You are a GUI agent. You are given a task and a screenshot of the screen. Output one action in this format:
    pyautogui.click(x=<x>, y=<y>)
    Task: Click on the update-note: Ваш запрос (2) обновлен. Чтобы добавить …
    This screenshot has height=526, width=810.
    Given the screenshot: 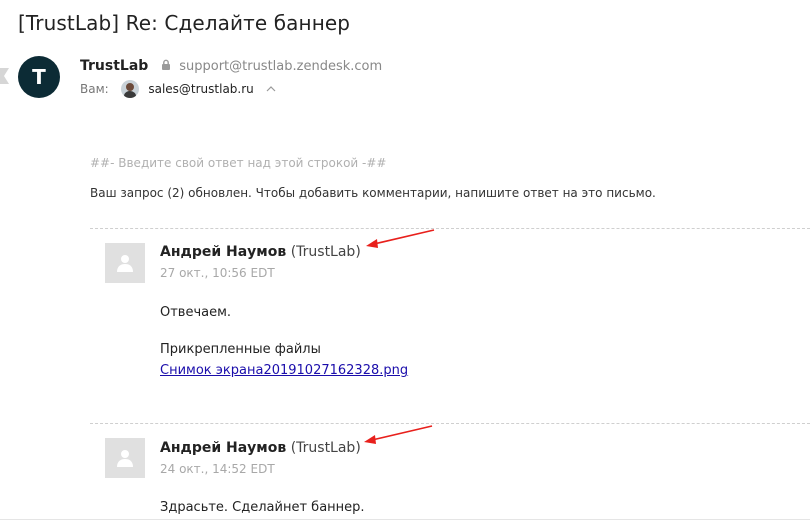 What is the action you would take?
    pyautogui.click(x=373, y=193)
    